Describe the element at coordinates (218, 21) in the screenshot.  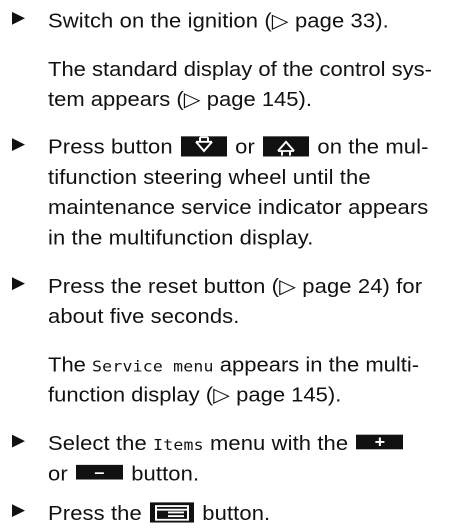
I see `step-text: Switch on the ignition (▷ page 33).` at that location.